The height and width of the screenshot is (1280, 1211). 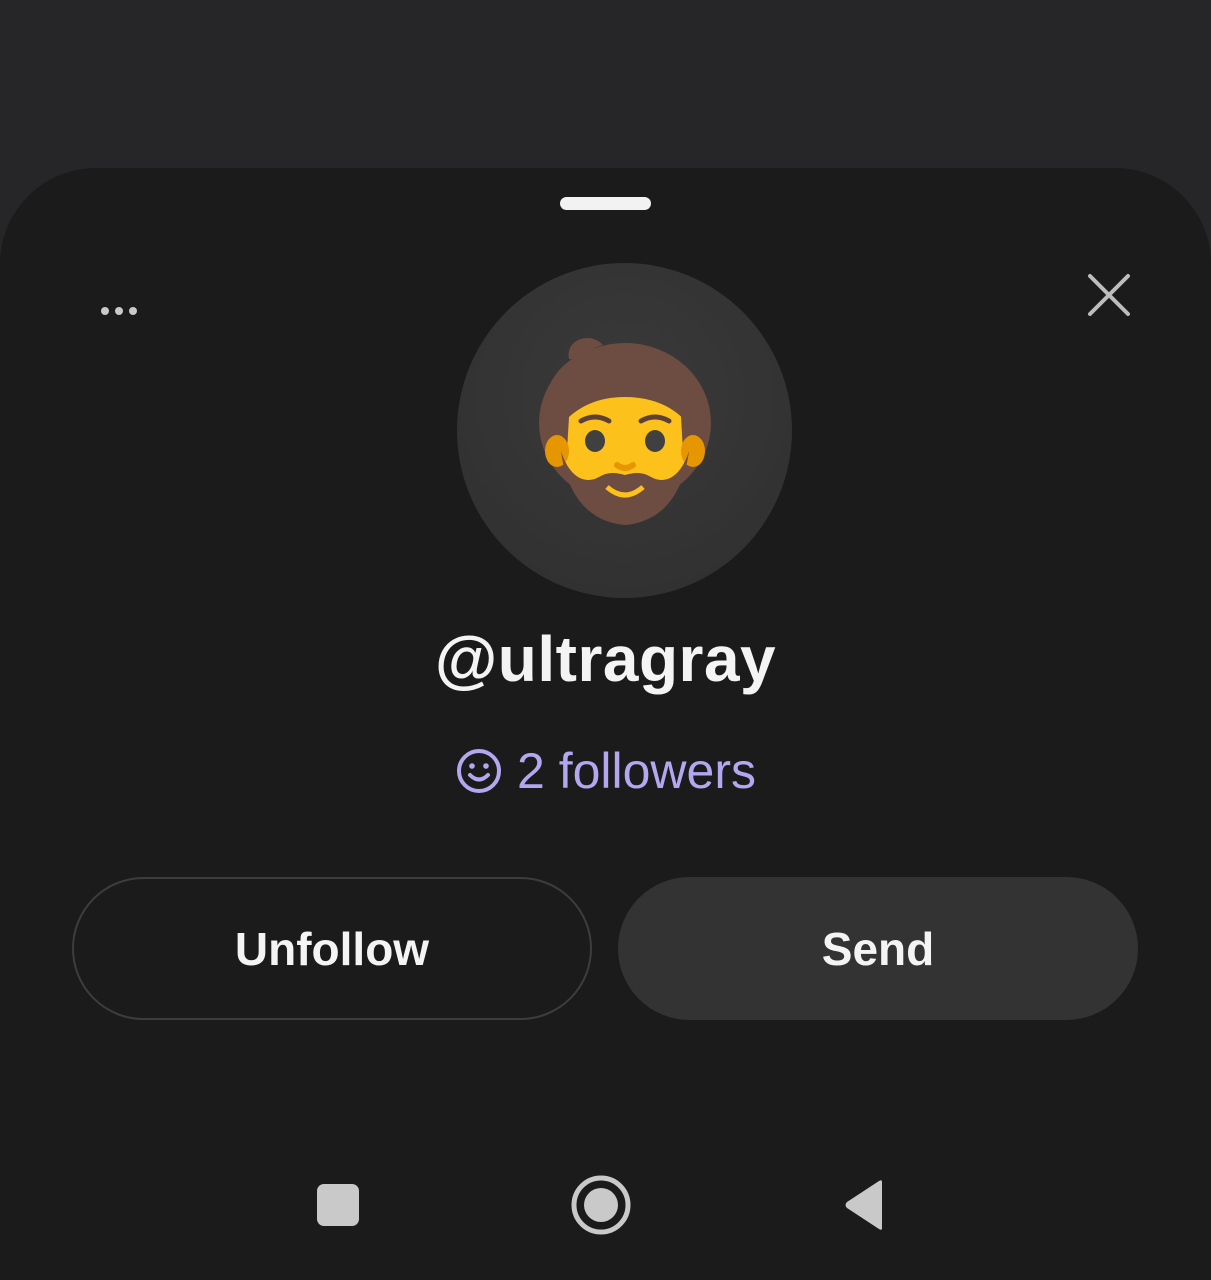 What do you see at coordinates (636, 771) in the screenshot?
I see `followers-count-label: 2 followers` at bounding box center [636, 771].